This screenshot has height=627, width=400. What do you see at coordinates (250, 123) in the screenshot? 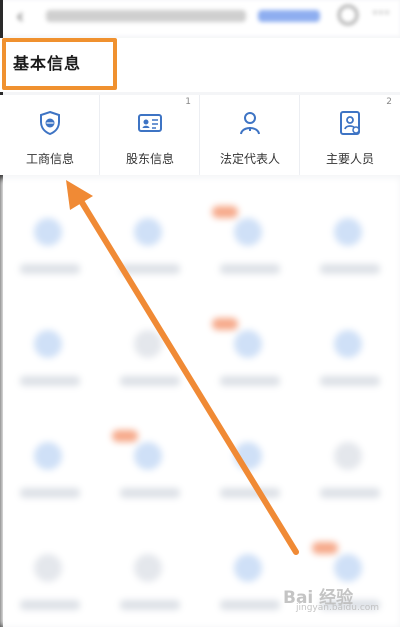
I see `person-icon` at bounding box center [250, 123].